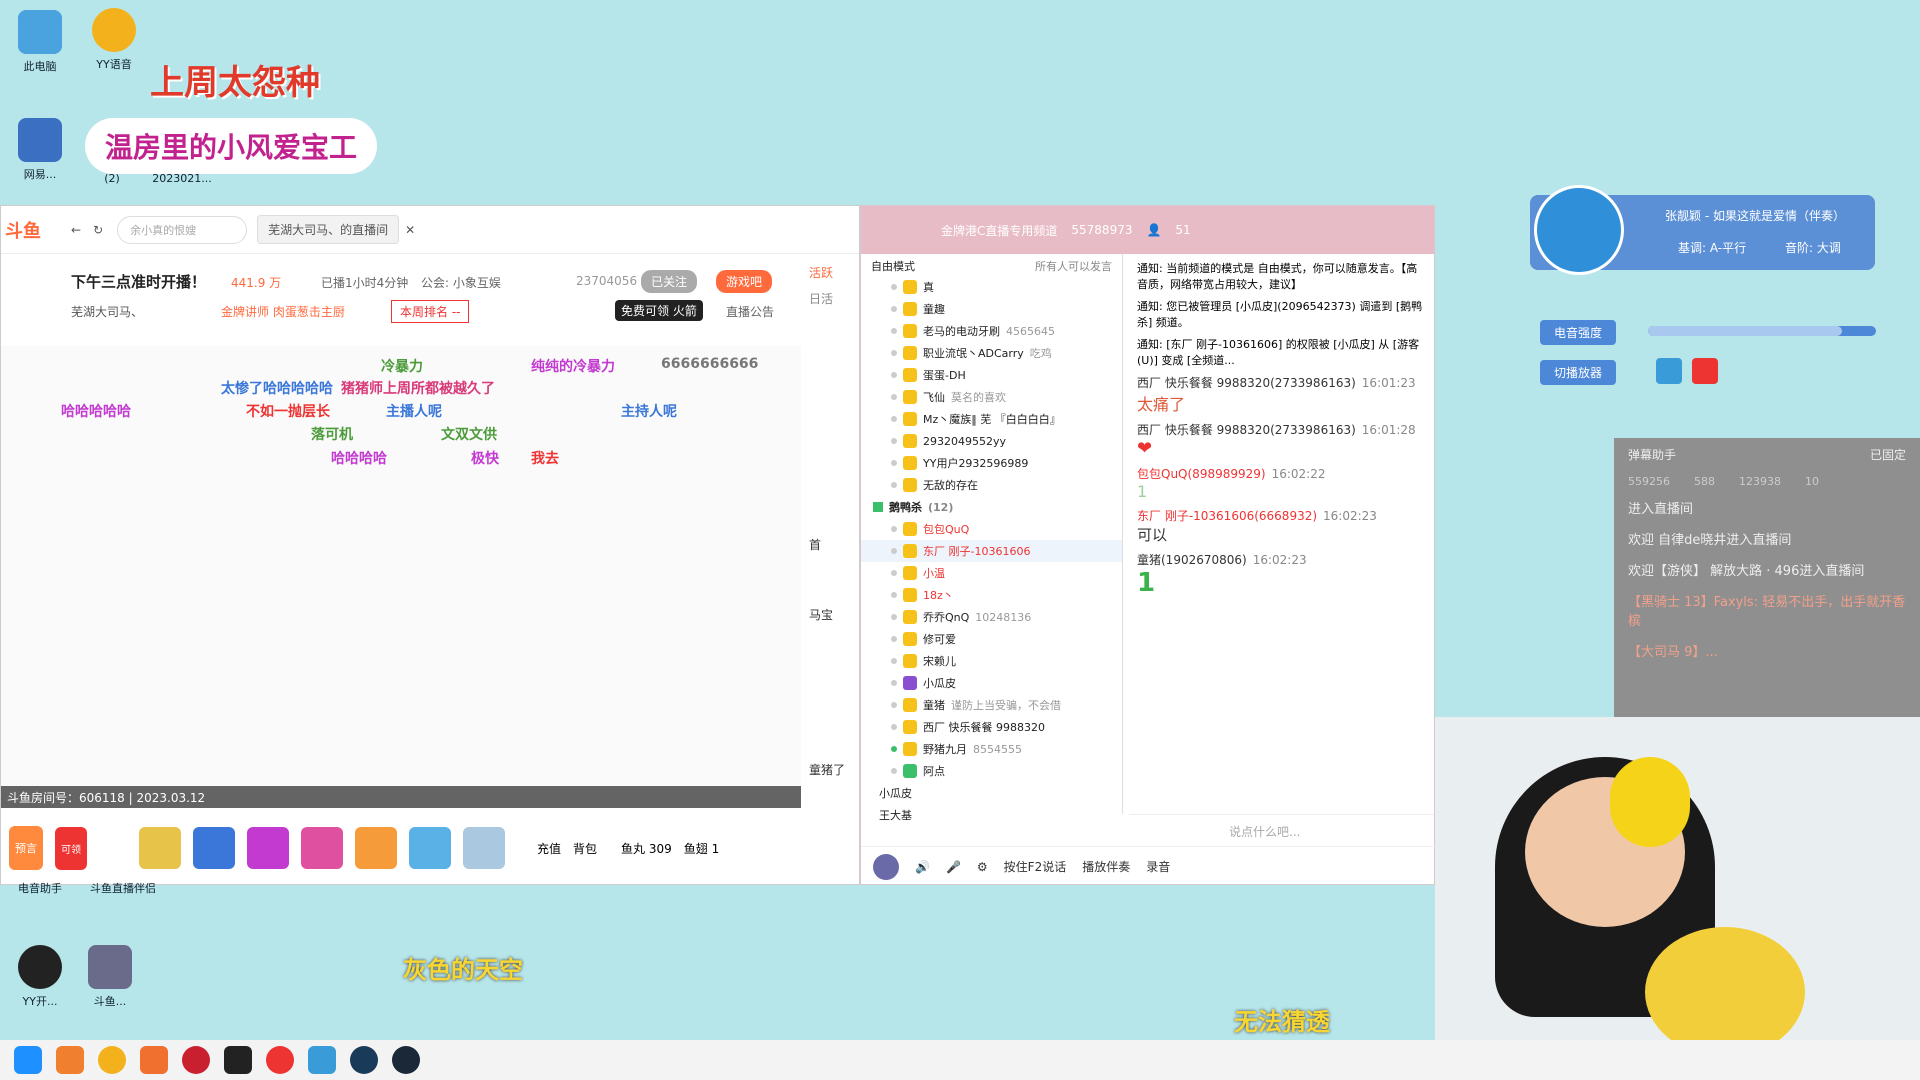  What do you see at coordinates (1145, 448) in the screenshot?
I see `message-text: ❤` at bounding box center [1145, 448].